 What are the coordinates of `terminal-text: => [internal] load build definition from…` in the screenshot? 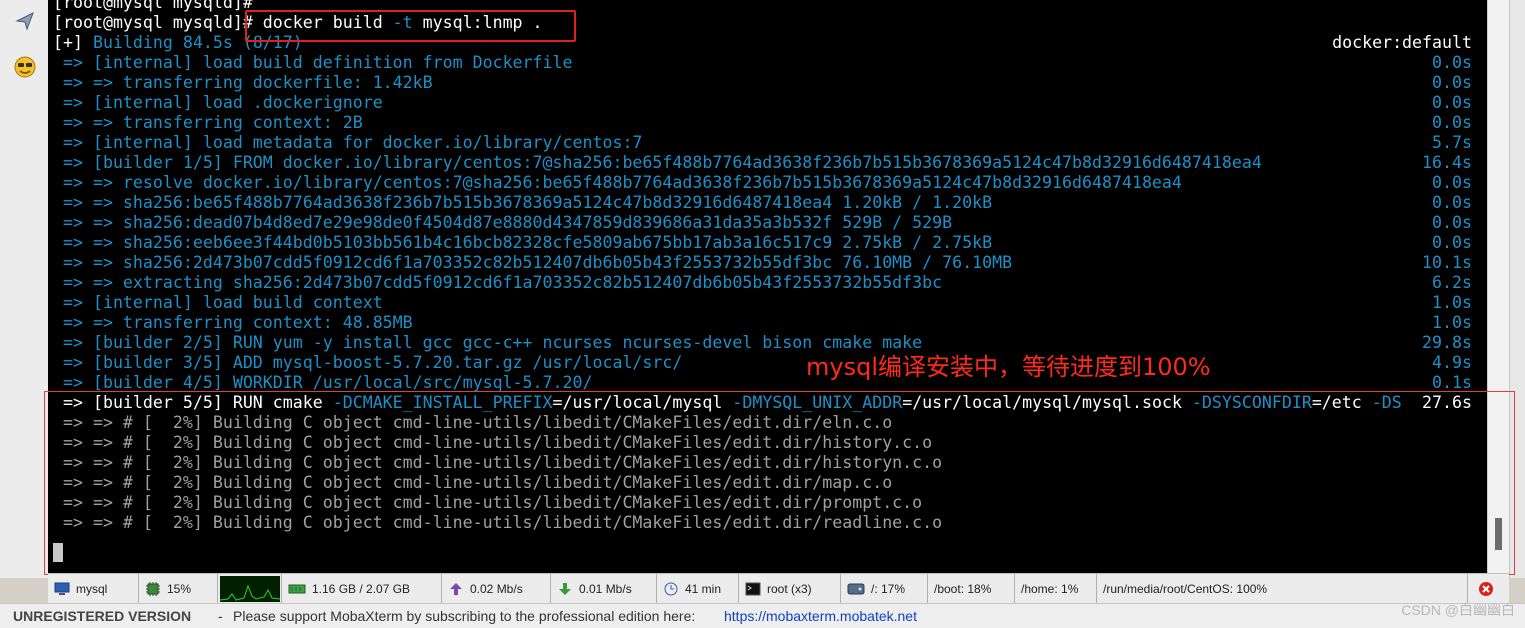 It's located at (313, 62).